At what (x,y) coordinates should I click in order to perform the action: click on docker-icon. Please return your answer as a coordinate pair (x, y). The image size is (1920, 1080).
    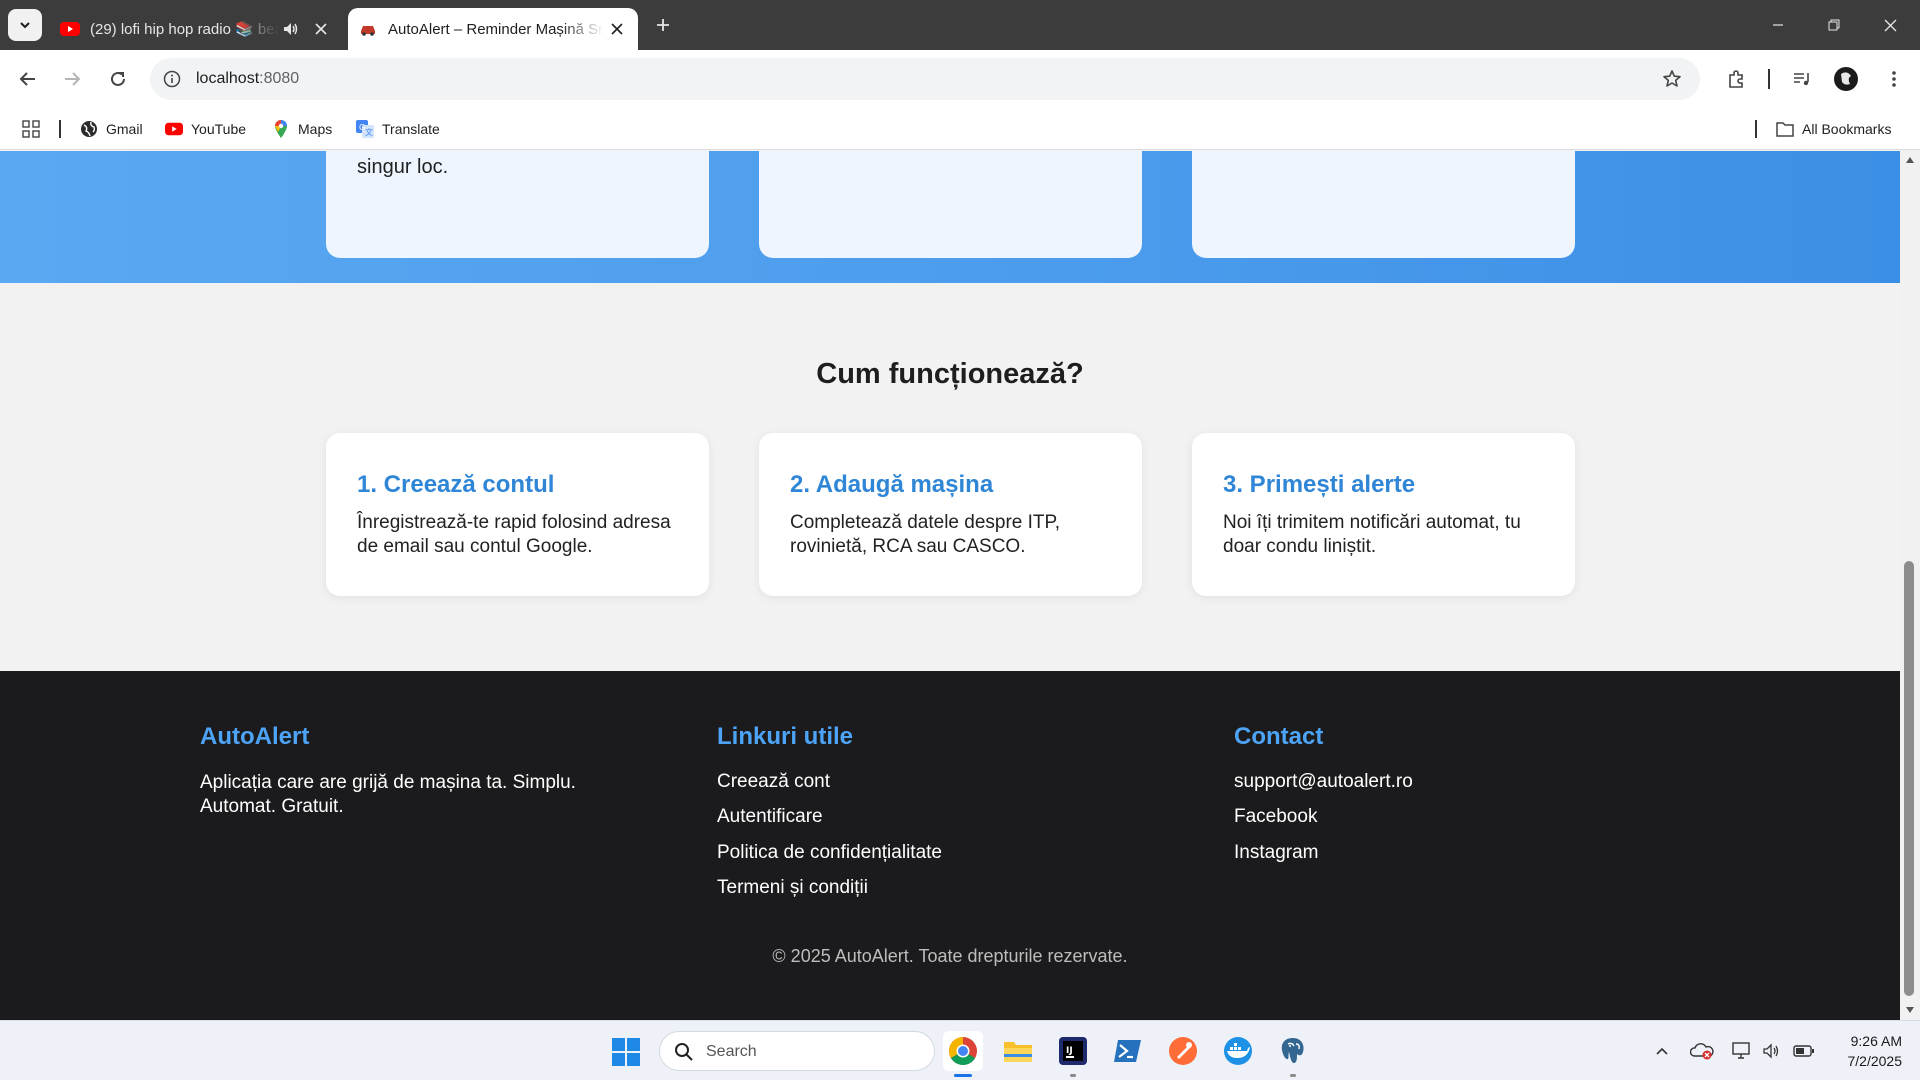
    Looking at the image, I should click on (1238, 1051).